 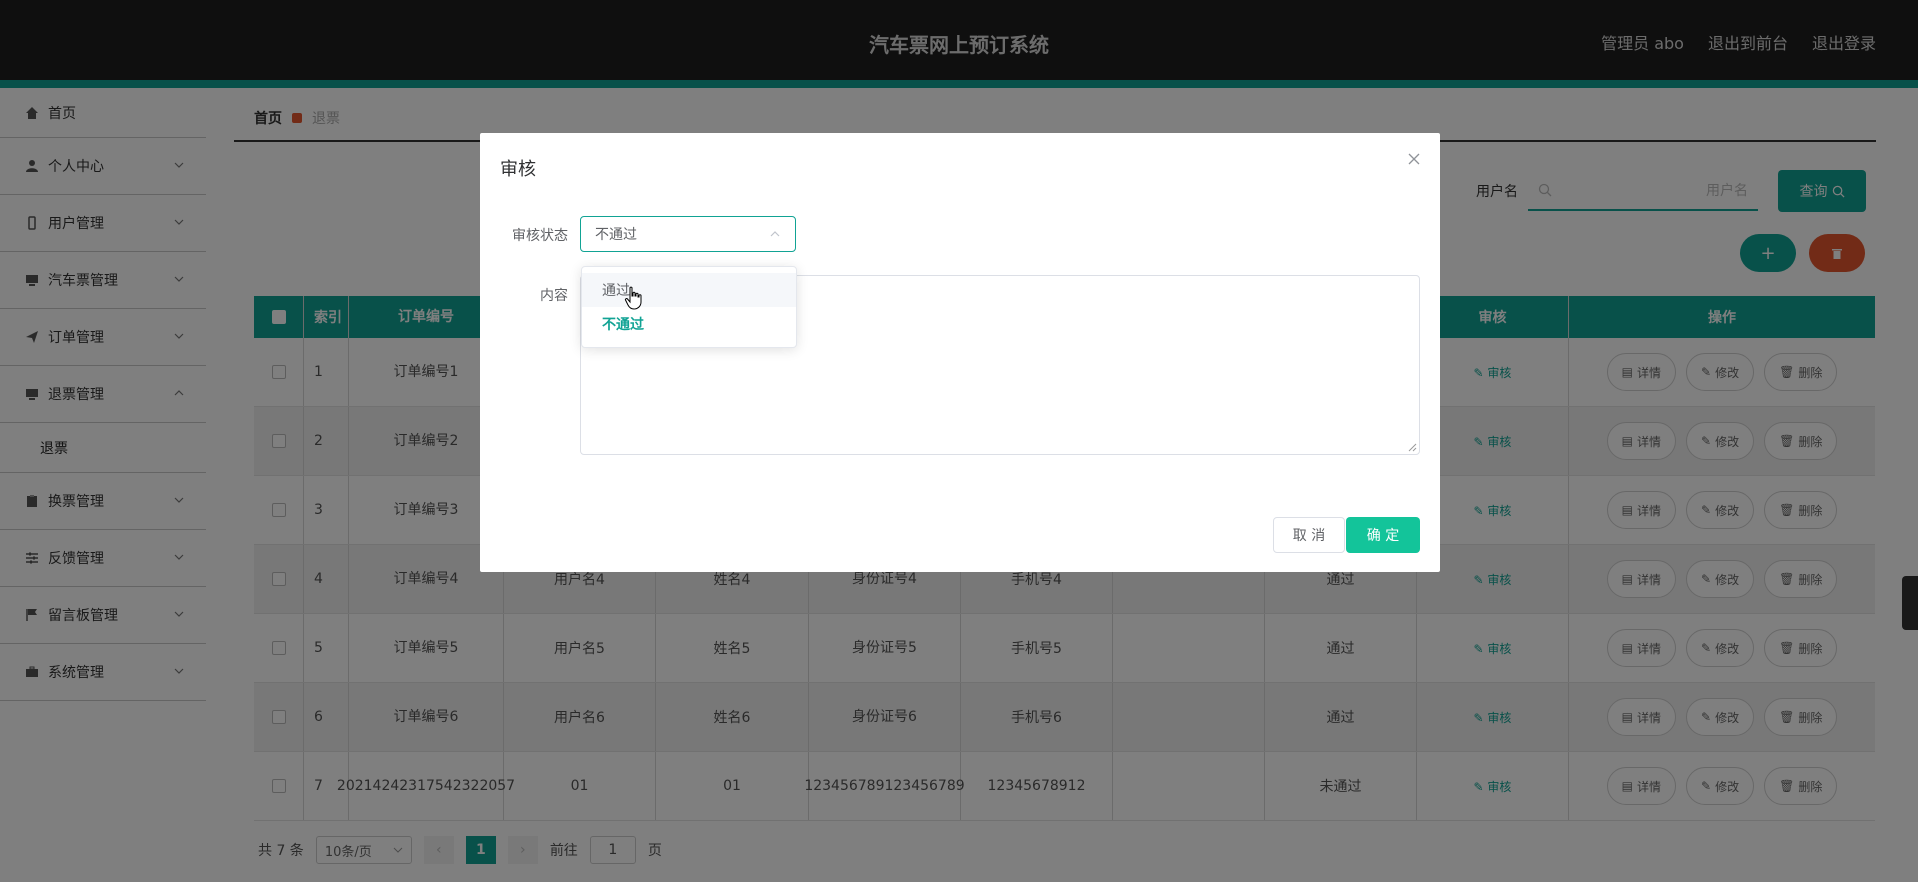 What do you see at coordinates (689, 324) in the screenshot?
I see `status-option-fail: 不通过` at bounding box center [689, 324].